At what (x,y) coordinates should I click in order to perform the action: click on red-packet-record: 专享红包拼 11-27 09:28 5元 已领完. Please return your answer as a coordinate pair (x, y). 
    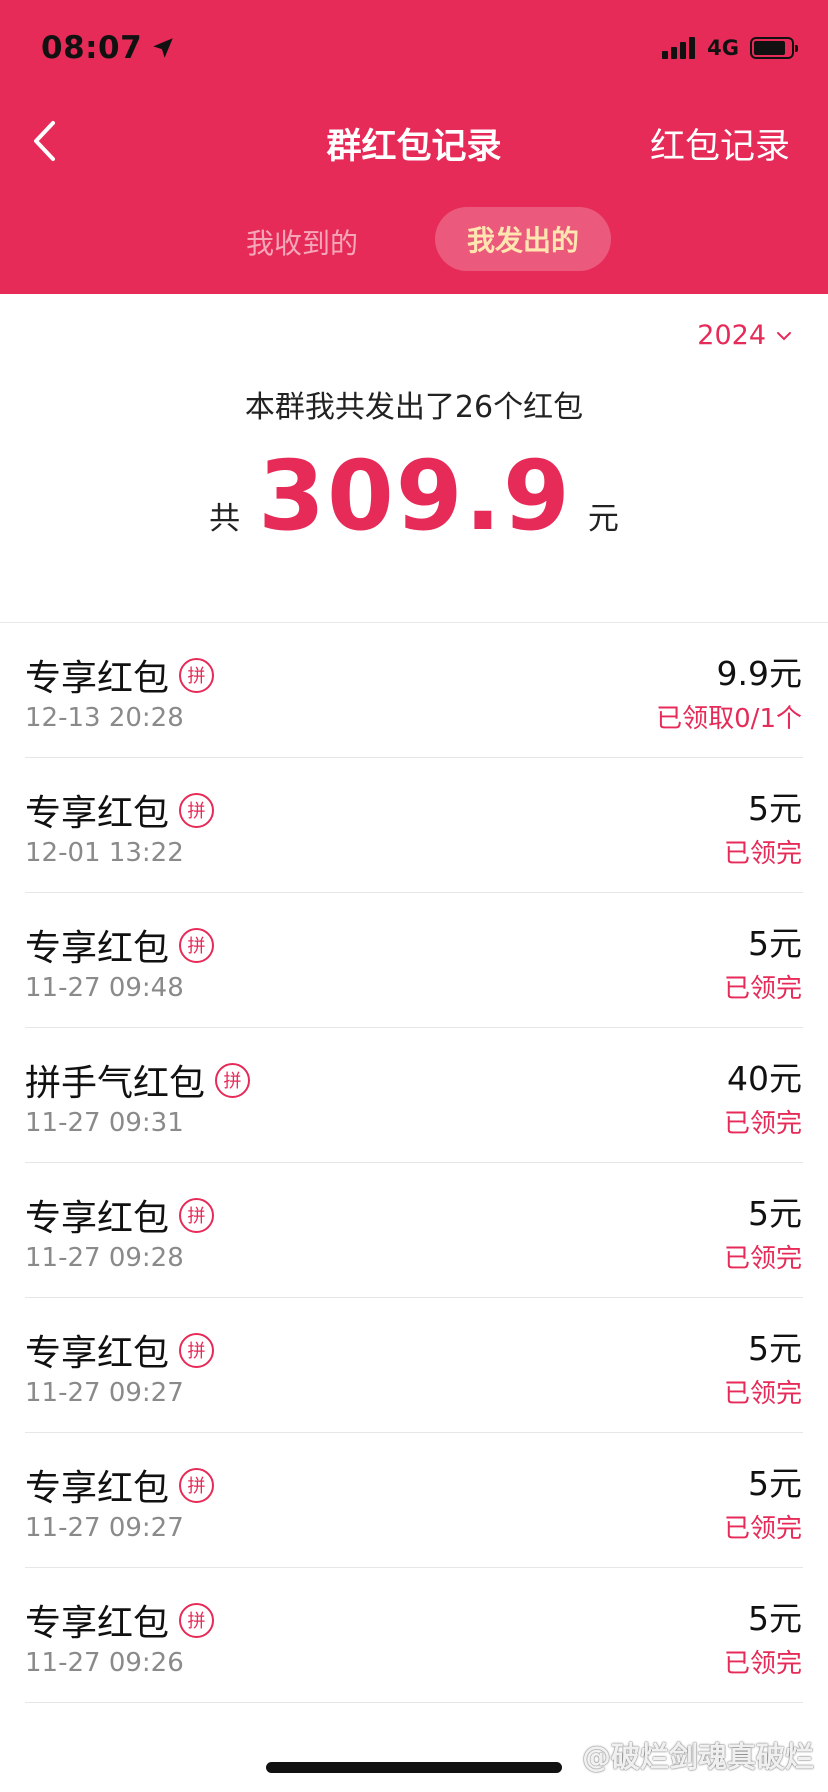
    Looking at the image, I should click on (414, 1230).